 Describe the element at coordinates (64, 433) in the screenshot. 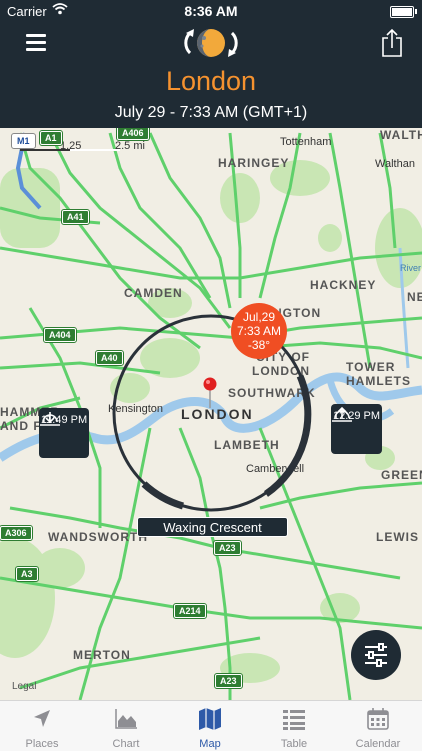

I see `moonset-marker: 11:49 PM` at that location.